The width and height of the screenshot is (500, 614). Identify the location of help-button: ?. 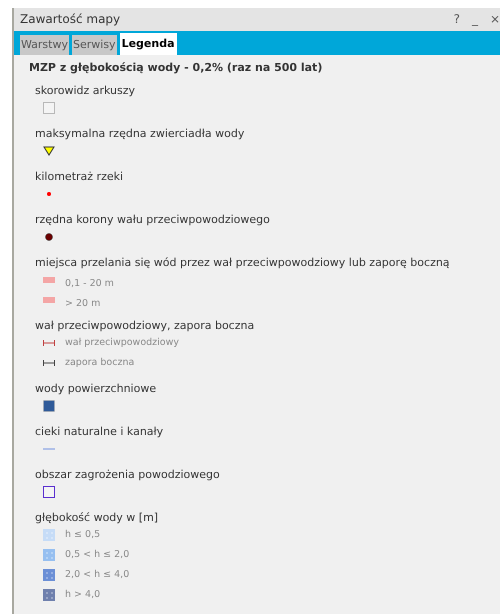
(457, 19).